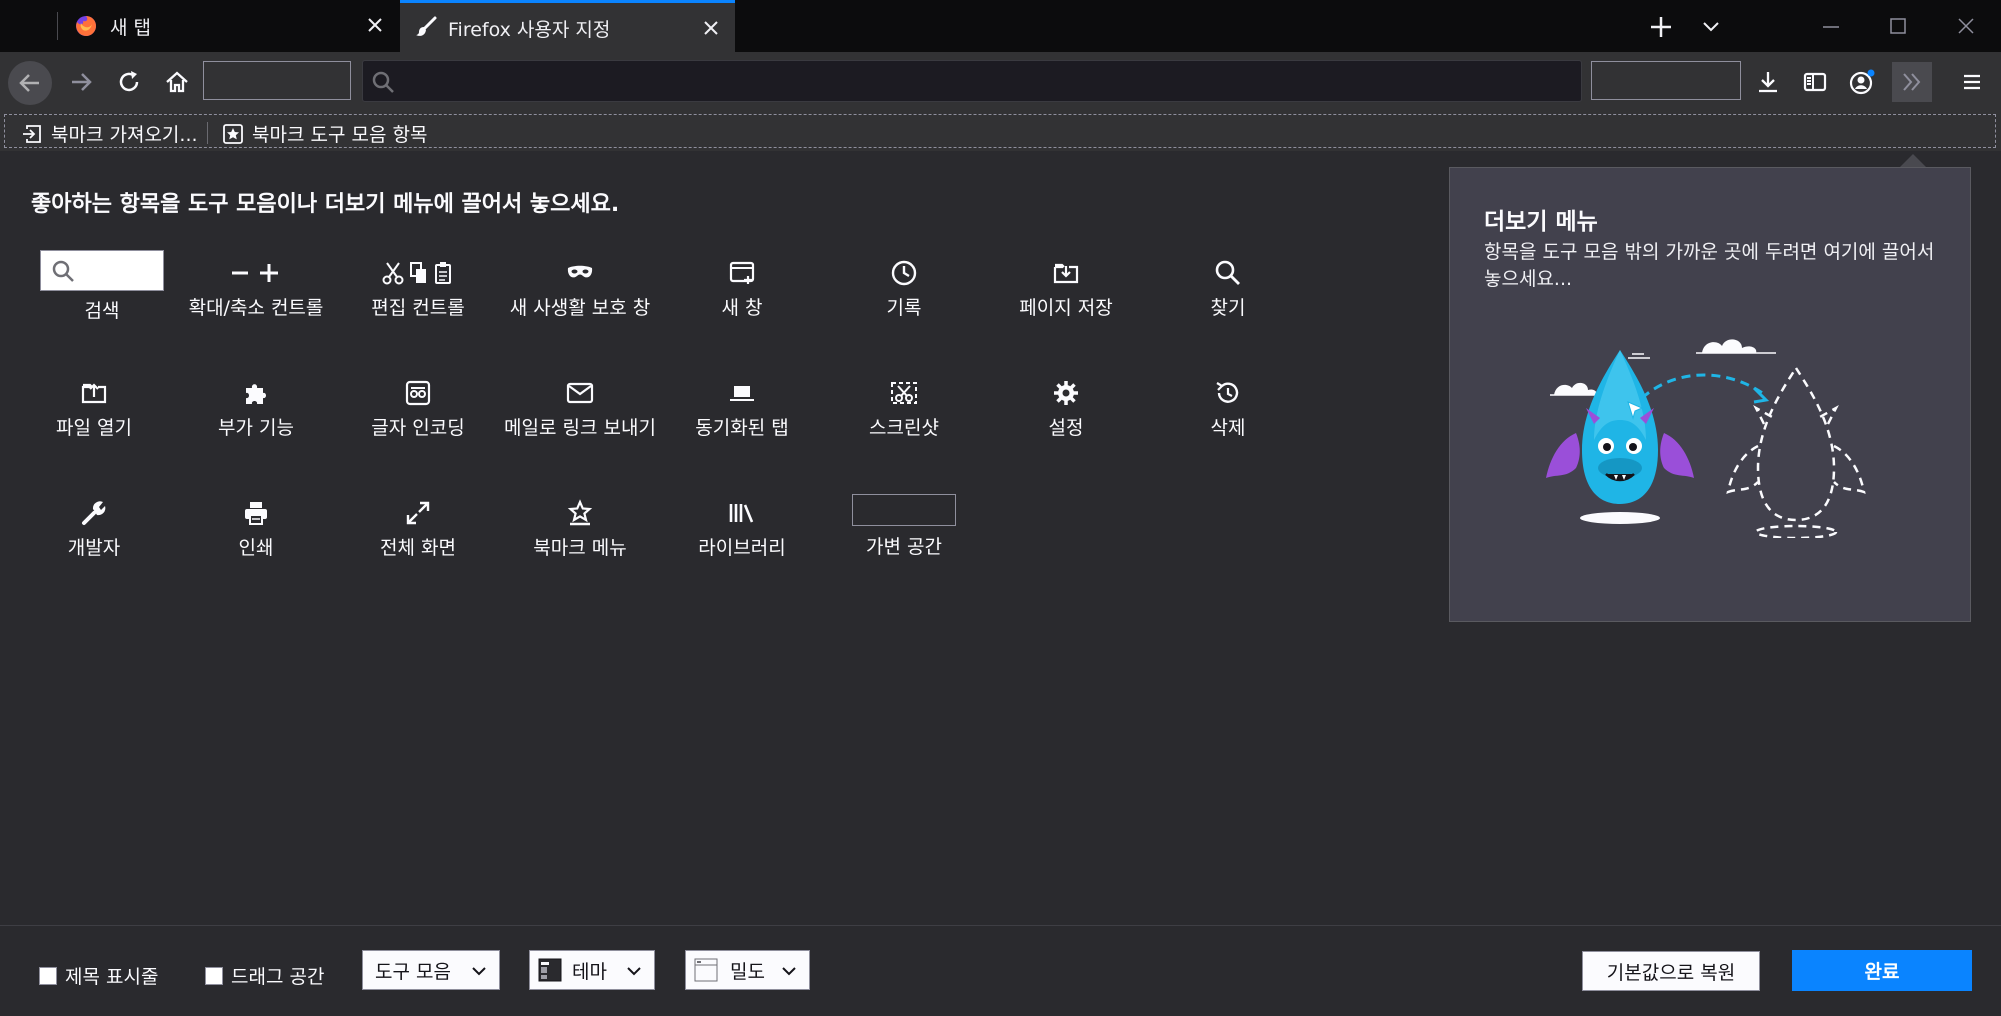  What do you see at coordinates (1228, 308) in the screenshot?
I see `palette-label: 찾기` at bounding box center [1228, 308].